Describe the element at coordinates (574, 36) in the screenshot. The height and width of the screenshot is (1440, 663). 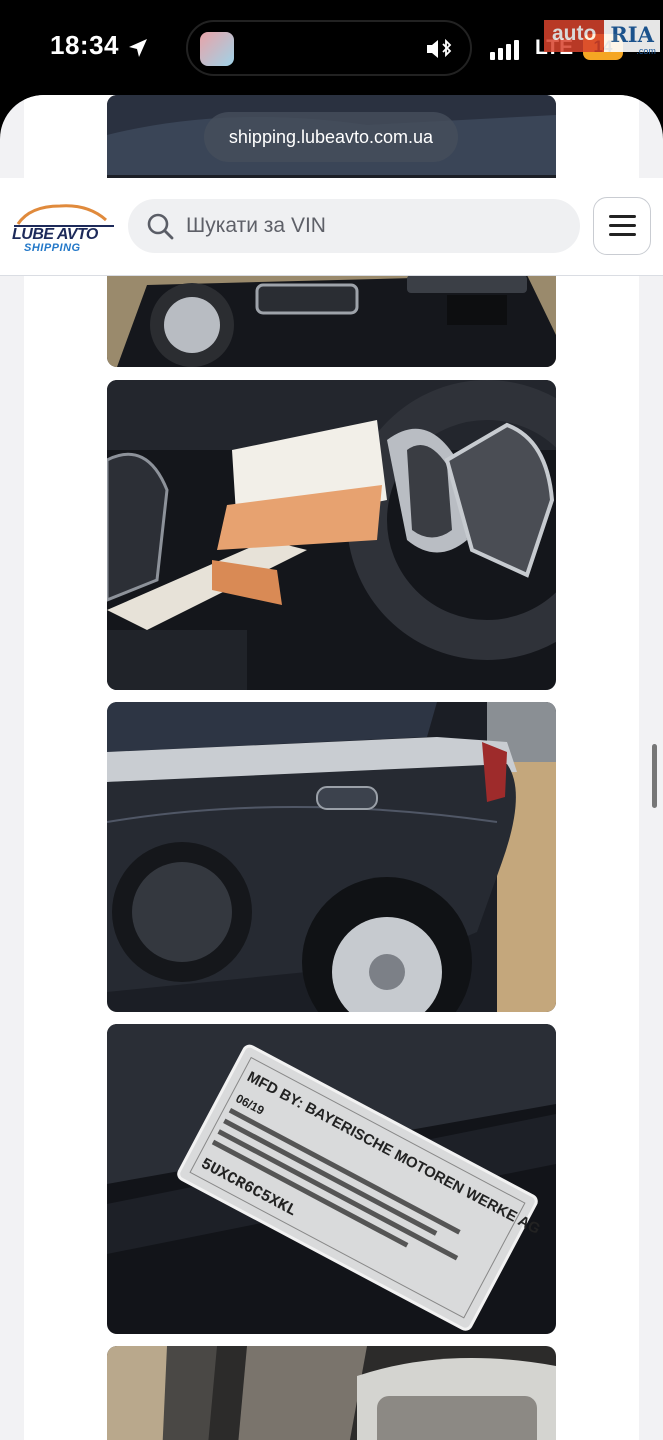
I see `watermark-auto: auto` at that location.